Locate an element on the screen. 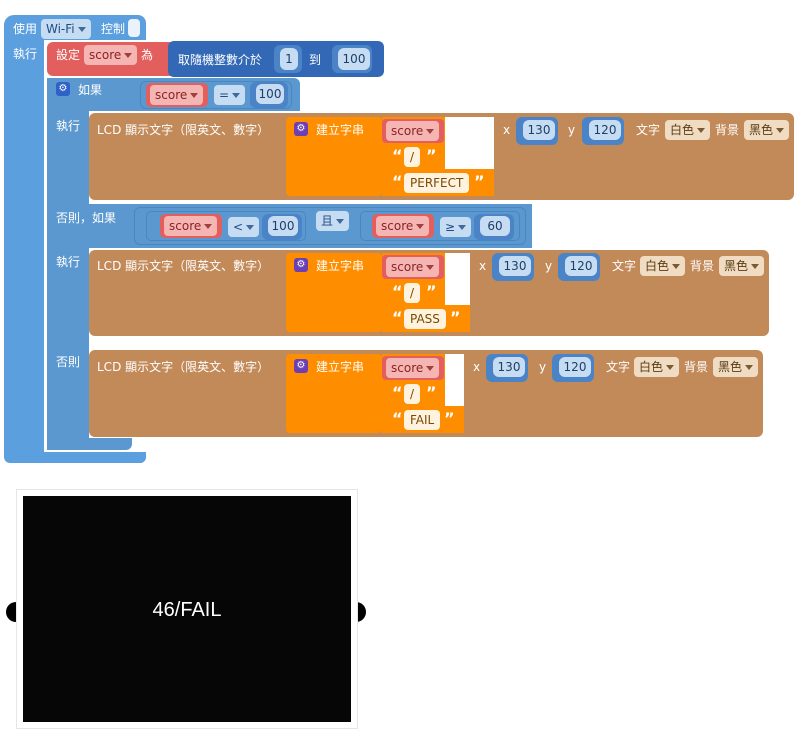 The height and width of the screenshot is (732, 800). compare-3-var-dropdown: score is located at coordinates (403, 226).